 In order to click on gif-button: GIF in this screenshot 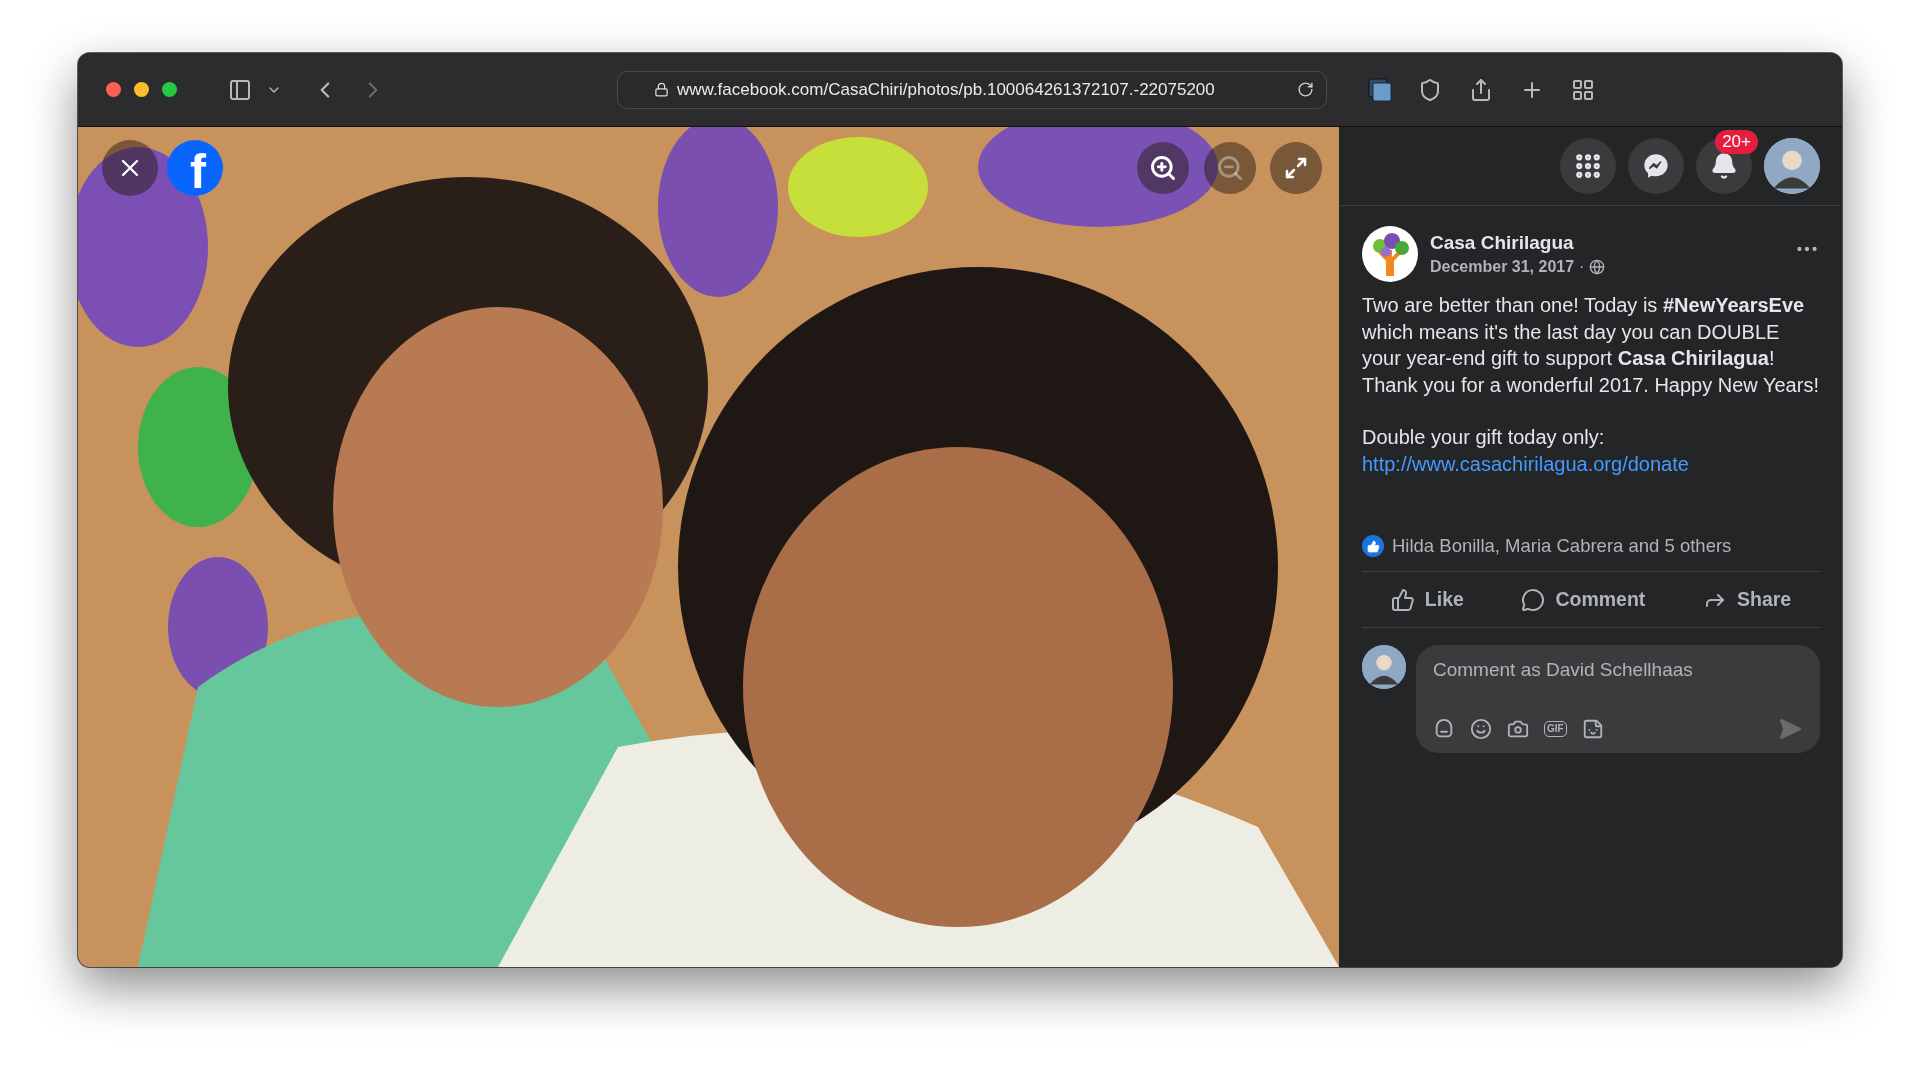, I will do `click(1555, 729)`.